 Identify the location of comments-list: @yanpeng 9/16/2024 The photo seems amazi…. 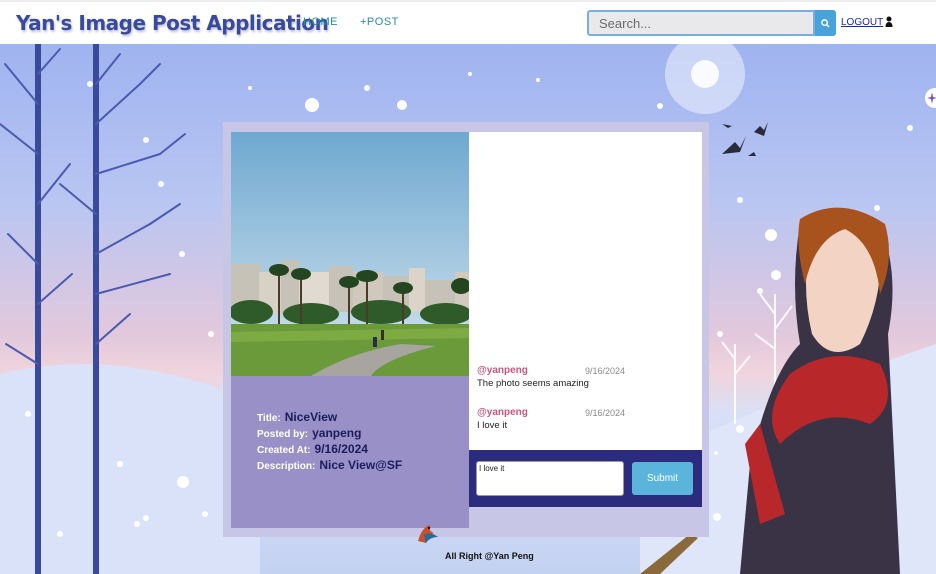
(585, 291).